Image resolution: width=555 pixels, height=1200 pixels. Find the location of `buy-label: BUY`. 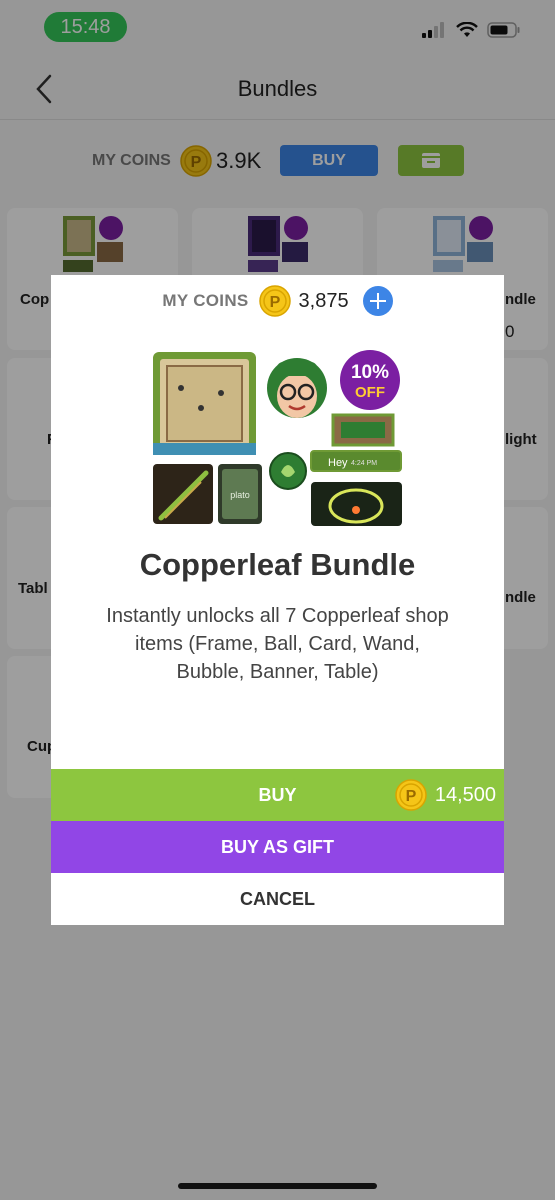

buy-label: BUY is located at coordinates (277, 795).